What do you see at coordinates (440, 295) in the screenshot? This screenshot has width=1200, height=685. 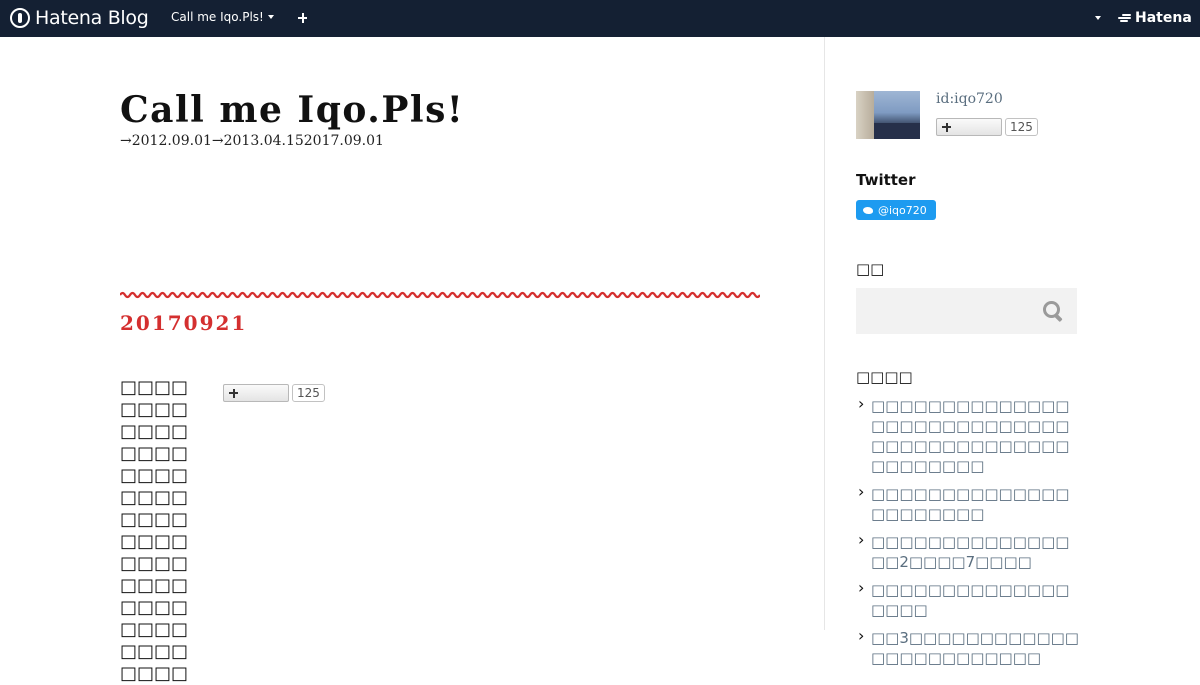 I see `wavy-divider` at bounding box center [440, 295].